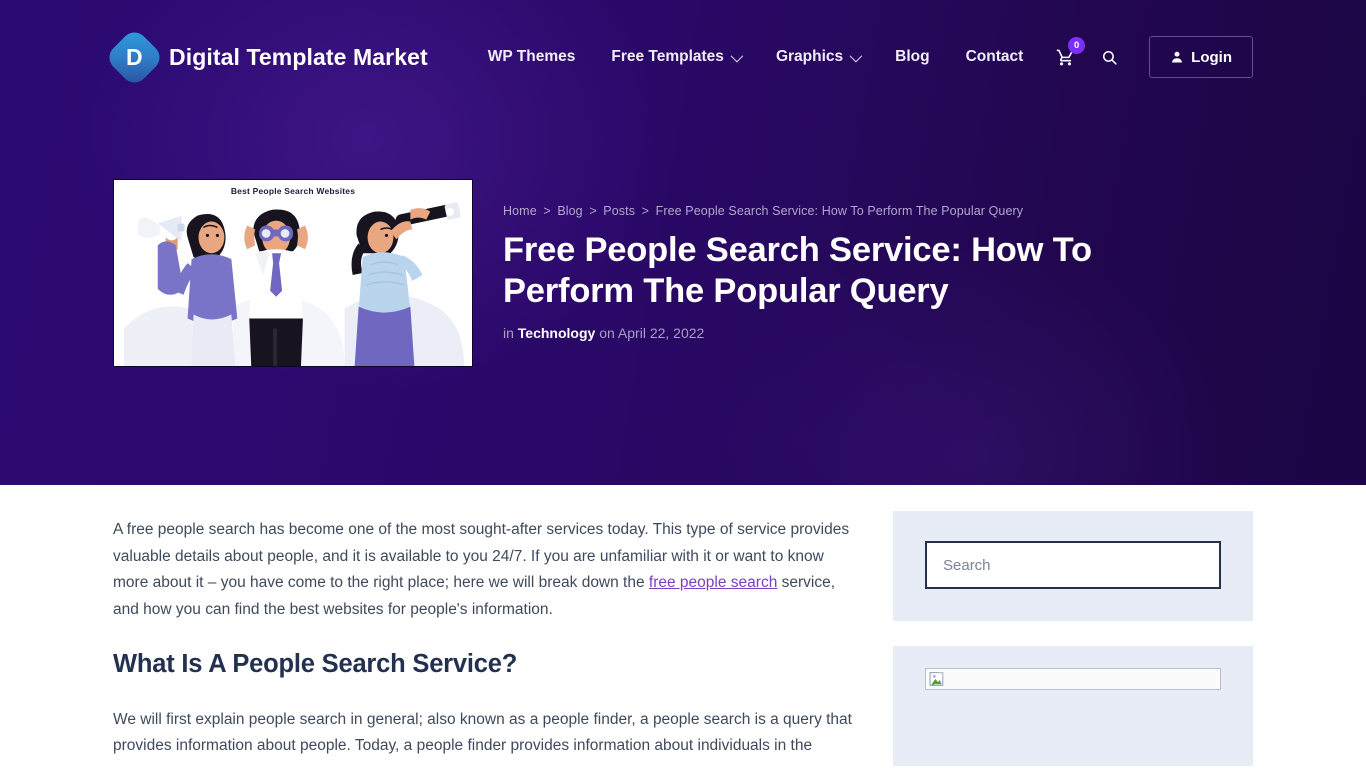 The width and height of the screenshot is (1366, 768). Describe the element at coordinates (293, 191) in the screenshot. I see `featured-image-caption: Best People Search Websites` at that location.